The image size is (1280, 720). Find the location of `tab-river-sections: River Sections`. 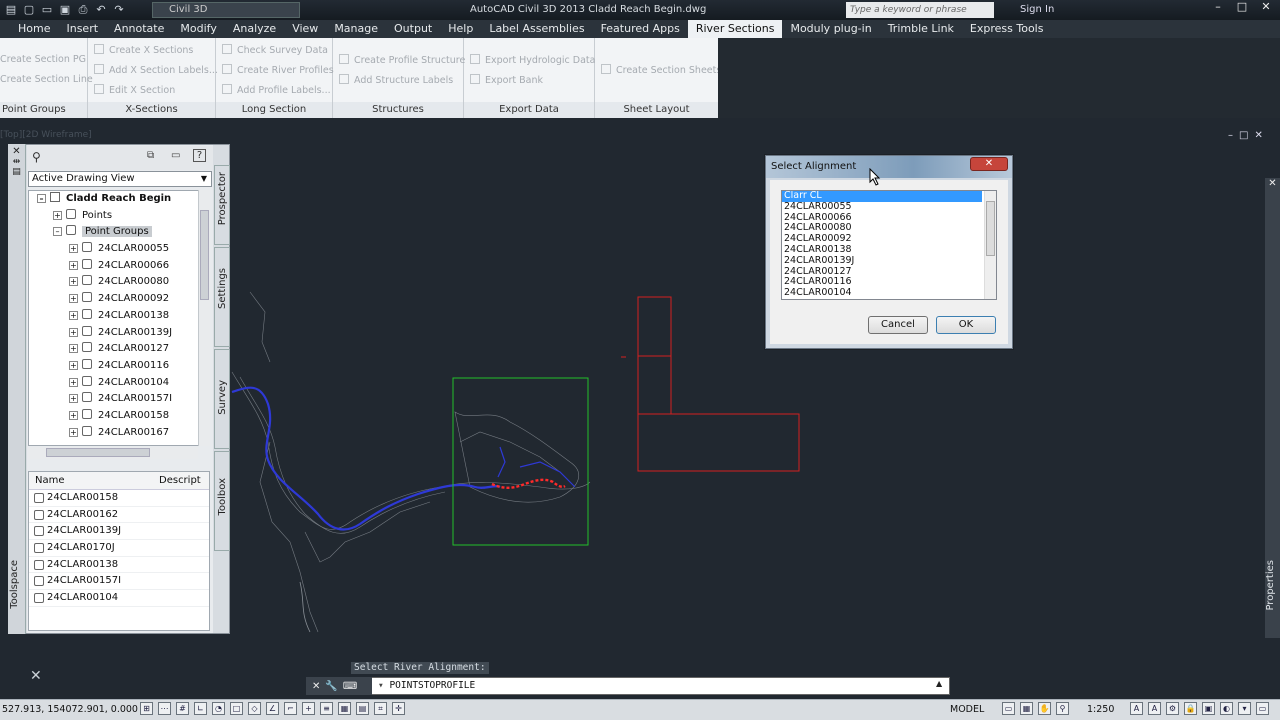

tab-river-sections: River Sections is located at coordinates (735, 29).